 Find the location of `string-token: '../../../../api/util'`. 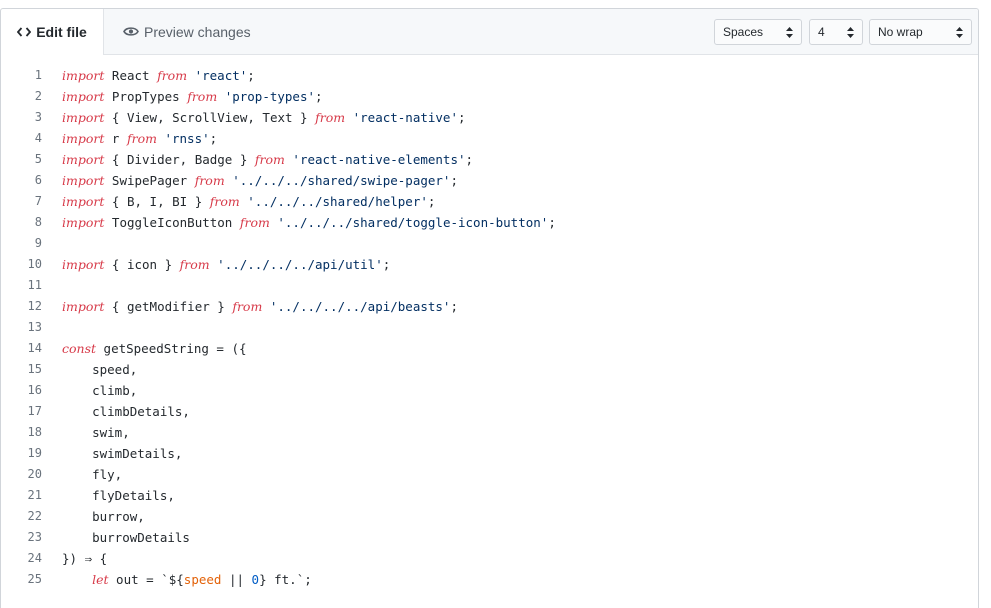

string-token: '../../../../api/util' is located at coordinates (300, 264).